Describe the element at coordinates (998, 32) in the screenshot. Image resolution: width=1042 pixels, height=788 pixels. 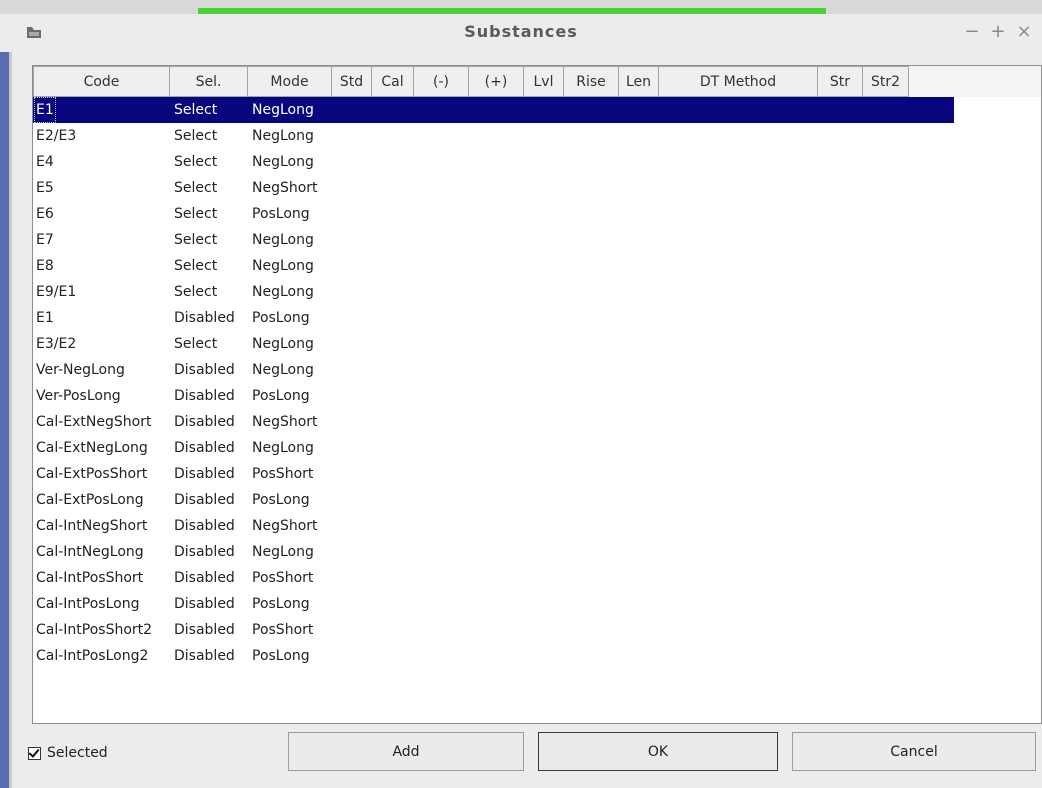
I see `maximize-icon: +` at that location.